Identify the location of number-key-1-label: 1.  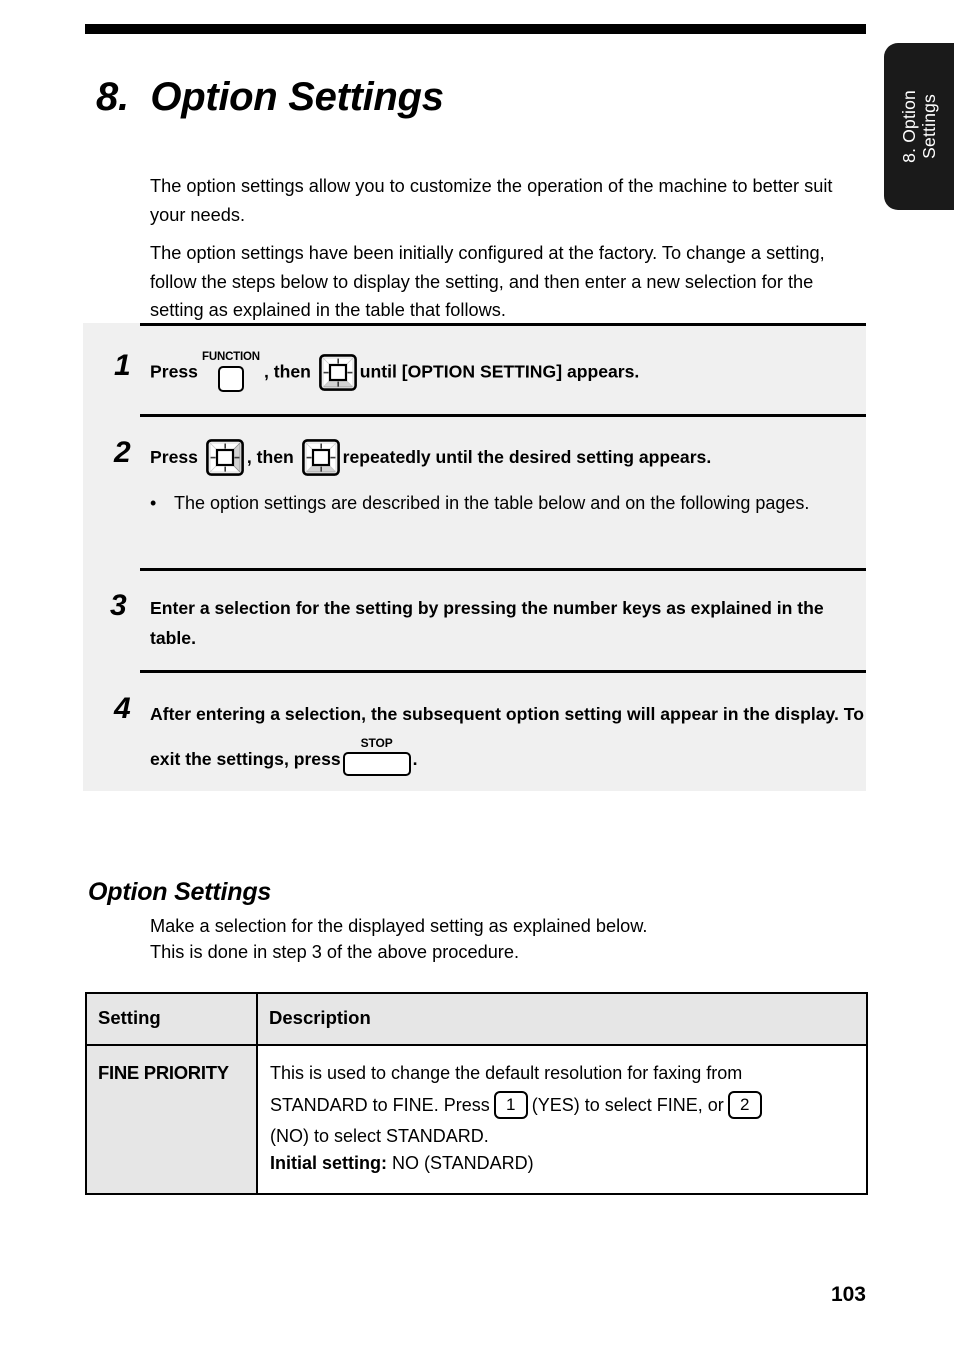
(510, 1105).